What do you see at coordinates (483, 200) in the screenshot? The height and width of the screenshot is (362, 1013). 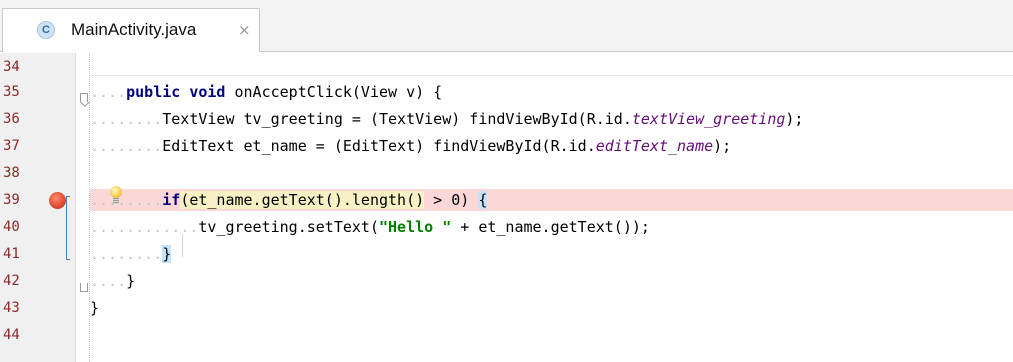 I see `brace-match: {` at bounding box center [483, 200].